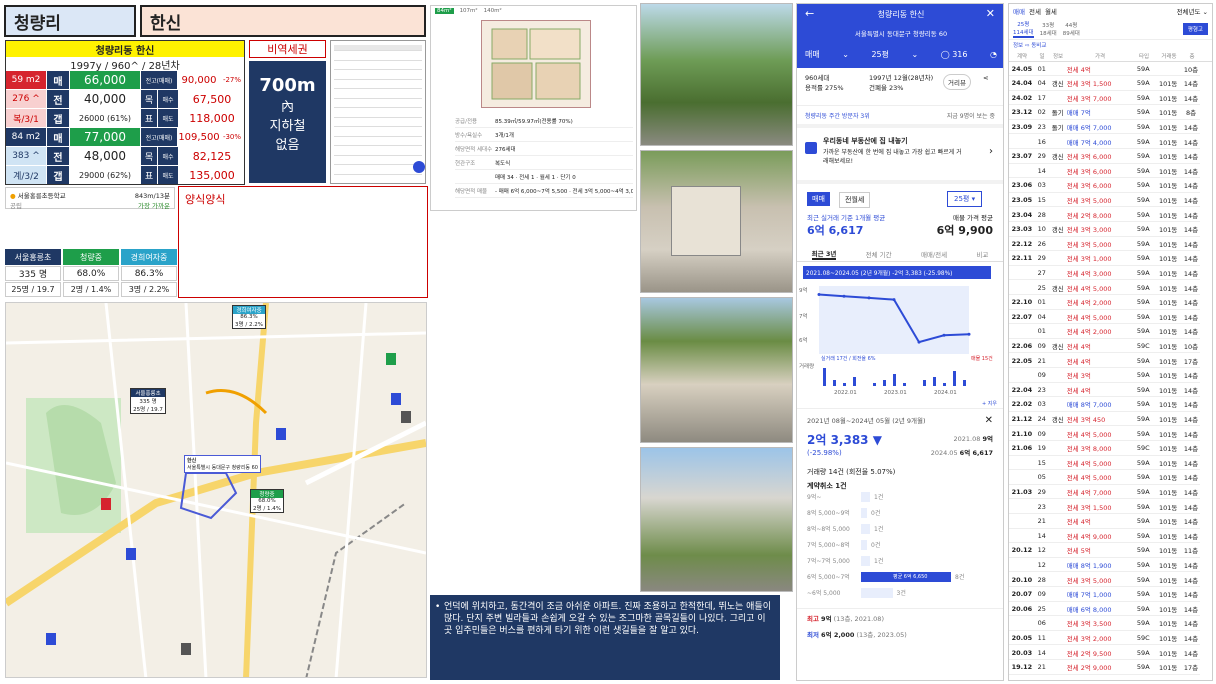 This screenshot has width=1216, height=684. What do you see at coordinates (1104, 332) in the screenshot?
I see `deal-row: 01 전세 4억 2,000 59A 101동 14층` at bounding box center [1104, 332].